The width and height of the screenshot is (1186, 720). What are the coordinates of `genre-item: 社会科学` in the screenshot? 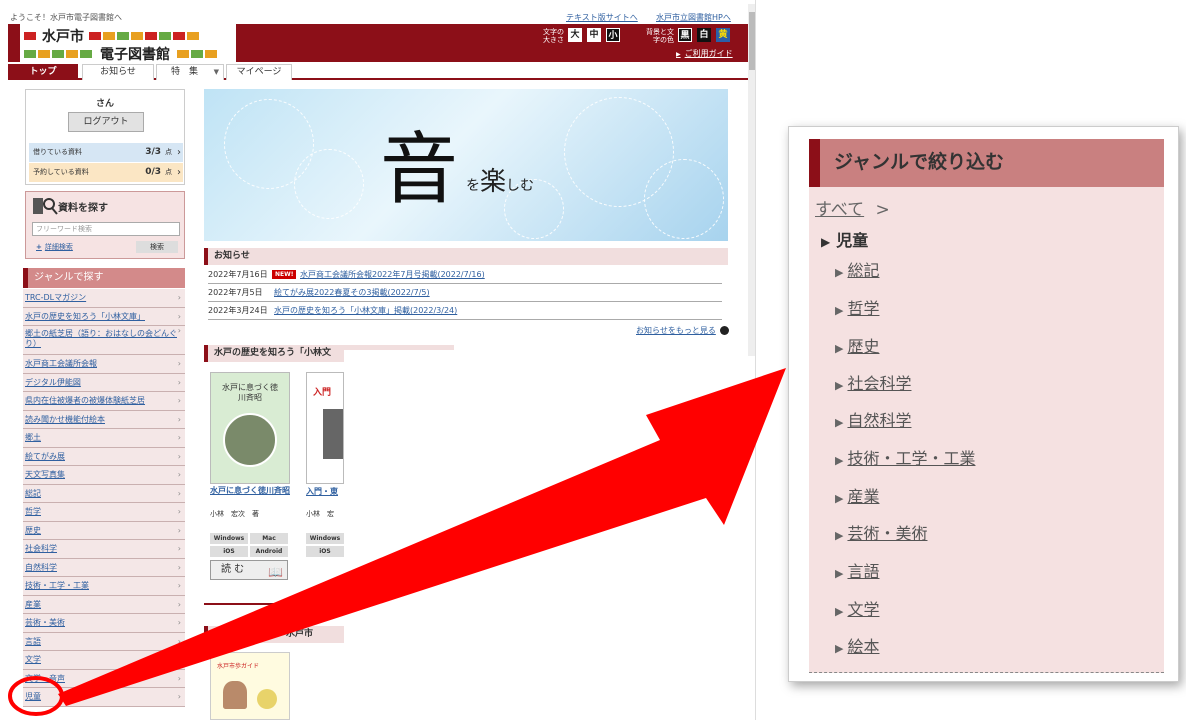 It's located at (104, 549).